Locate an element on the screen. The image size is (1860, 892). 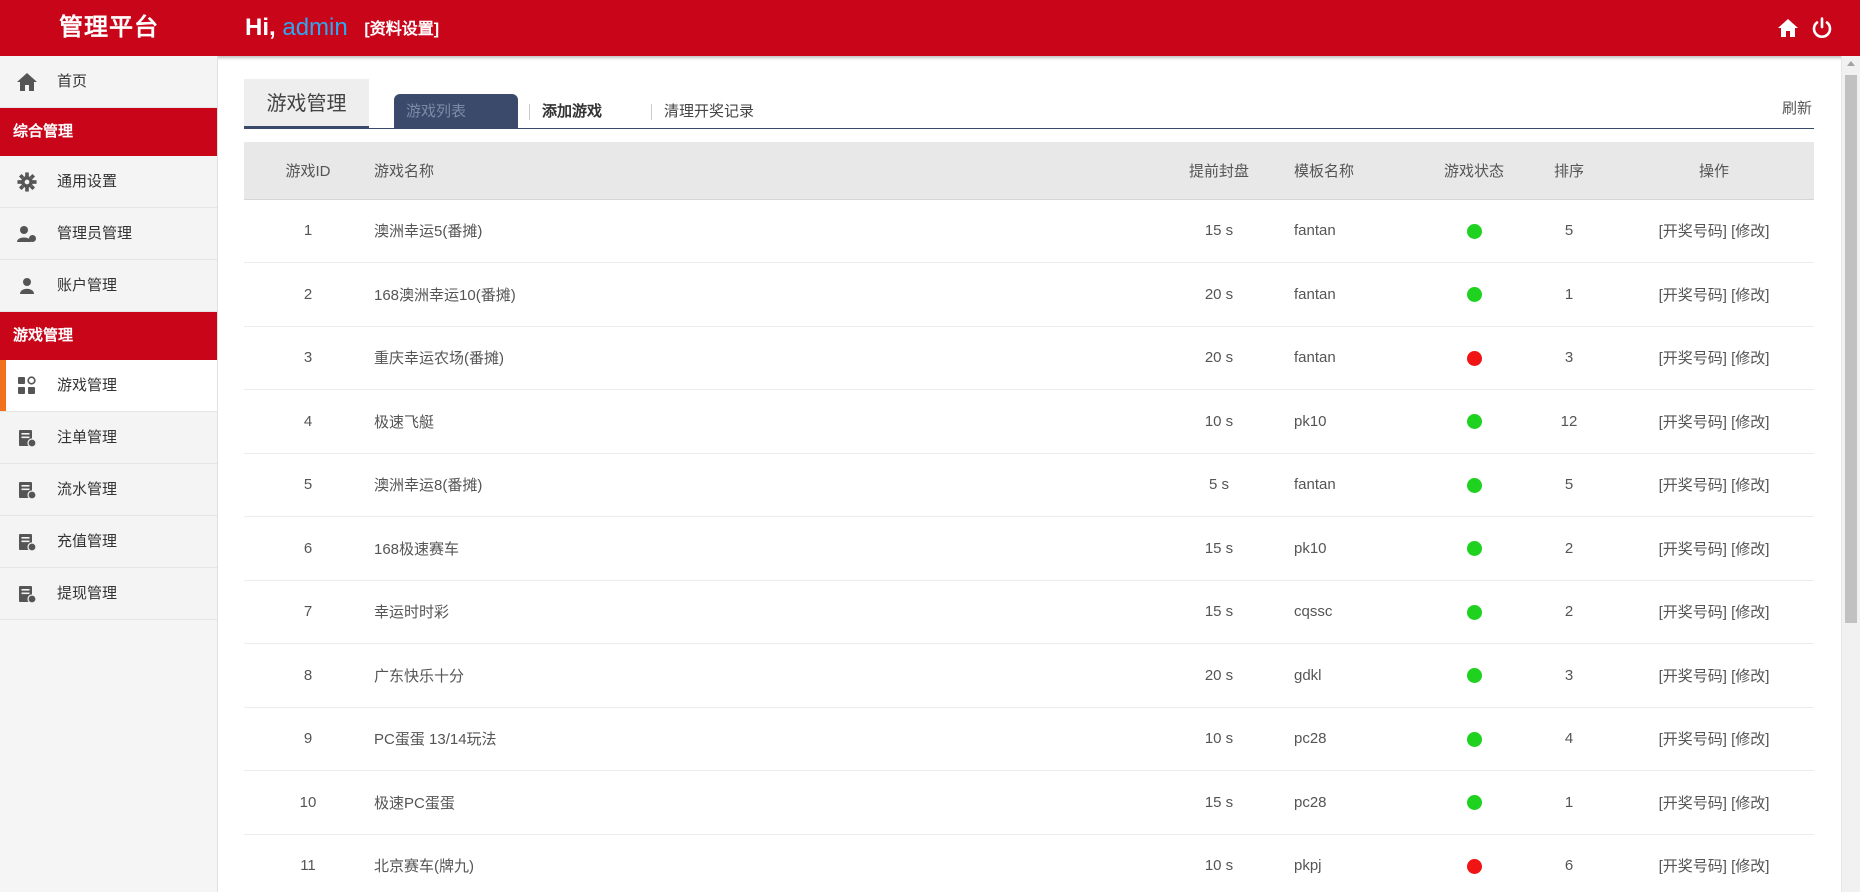
tab-add-game: 添加游戏 is located at coordinates (565, 112).